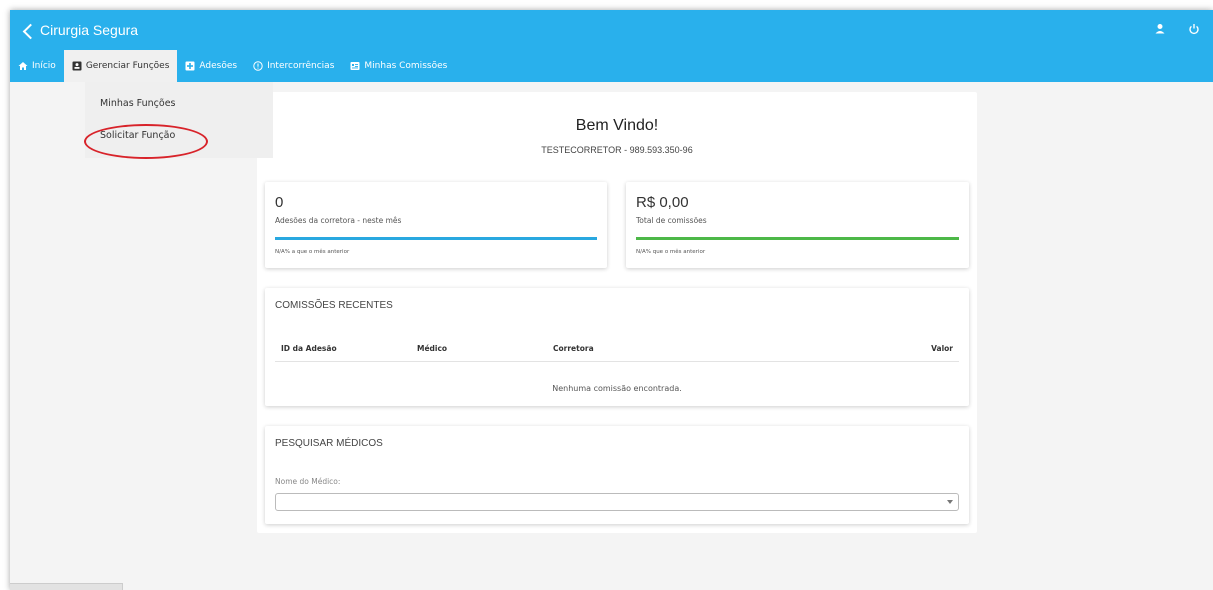  What do you see at coordinates (671, 220) in the screenshot?
I see `stat-label: Total de comissões` at bounding box center [671, 220].